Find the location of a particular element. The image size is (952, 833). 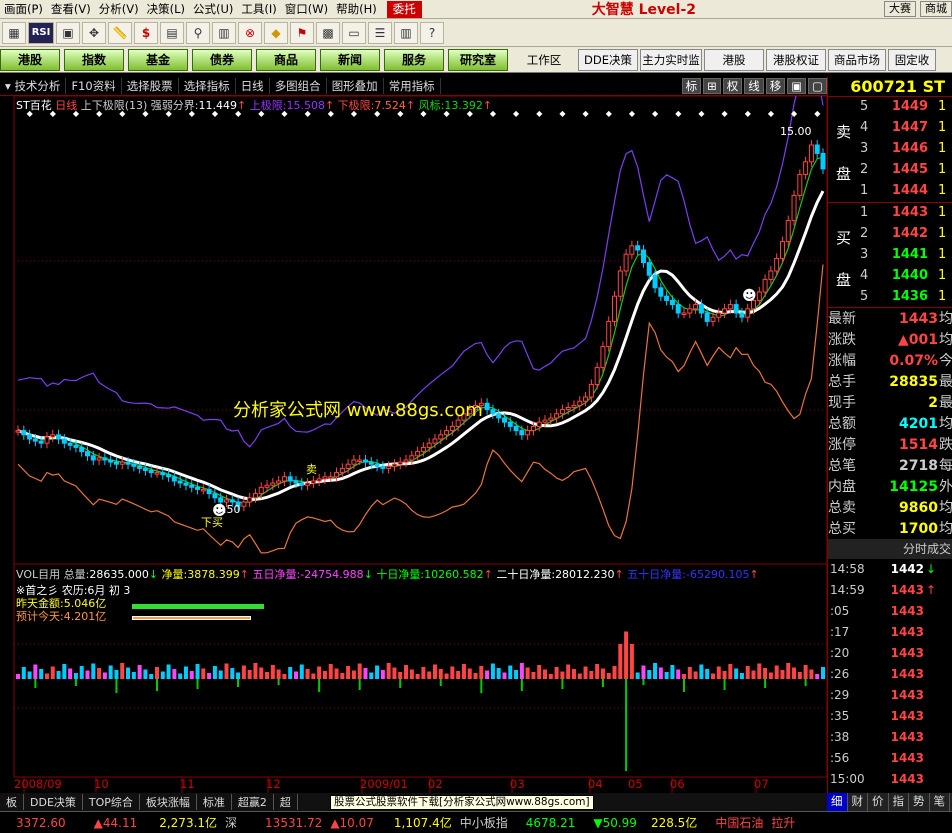

rights-button: 权 is located at coordinates (732, 86).